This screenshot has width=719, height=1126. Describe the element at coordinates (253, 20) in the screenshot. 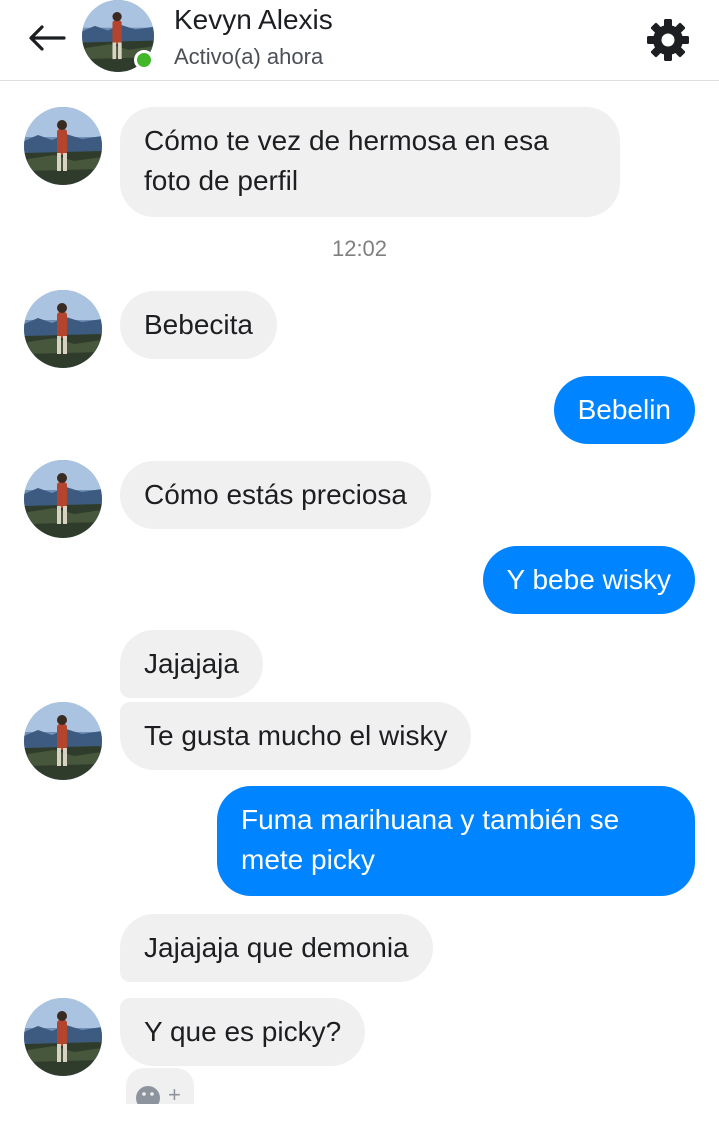

I see `contact-name: Kevyn Alexis` at that location.